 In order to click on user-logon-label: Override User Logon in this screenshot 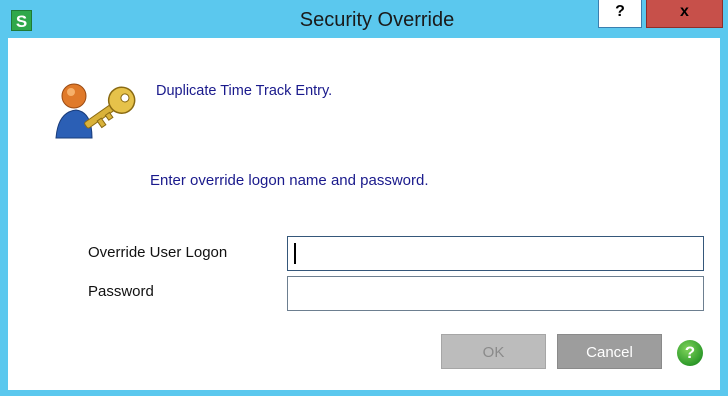, I will do `click(158, 252)`.